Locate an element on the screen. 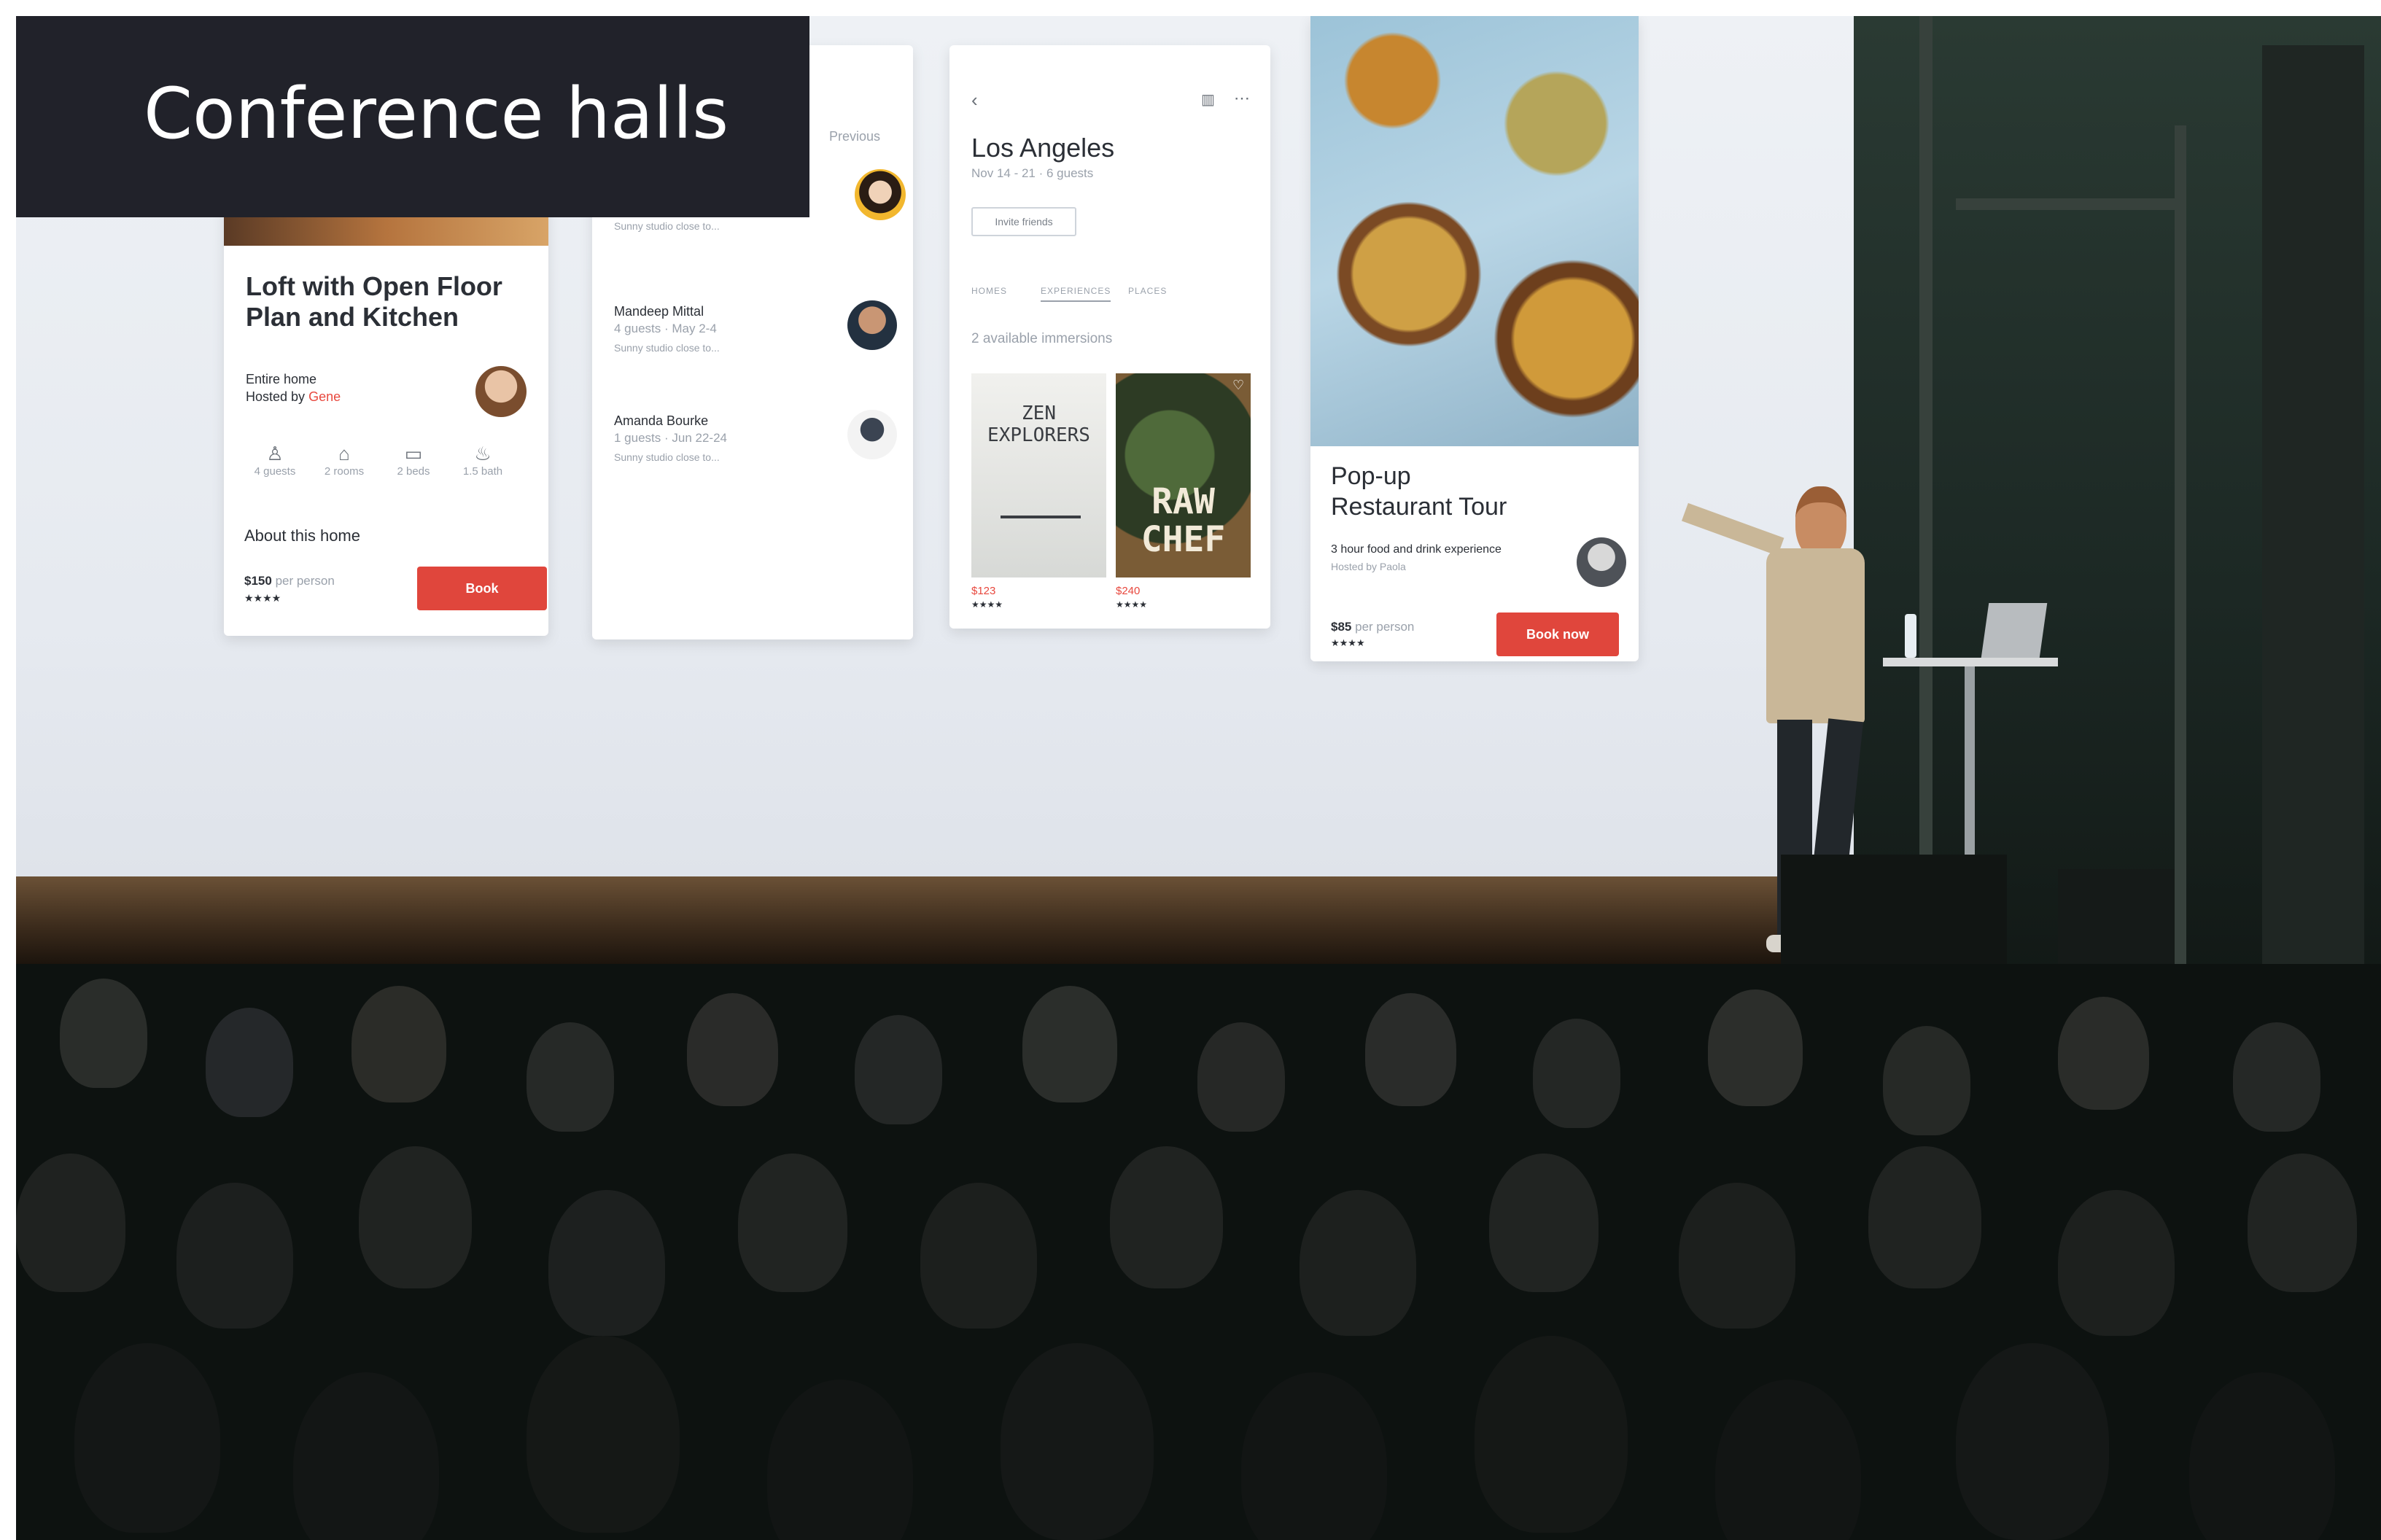 This screenshot has width=2381, height=1540. cover-title-line1: ZEN is located at coordinates (1039, 413).